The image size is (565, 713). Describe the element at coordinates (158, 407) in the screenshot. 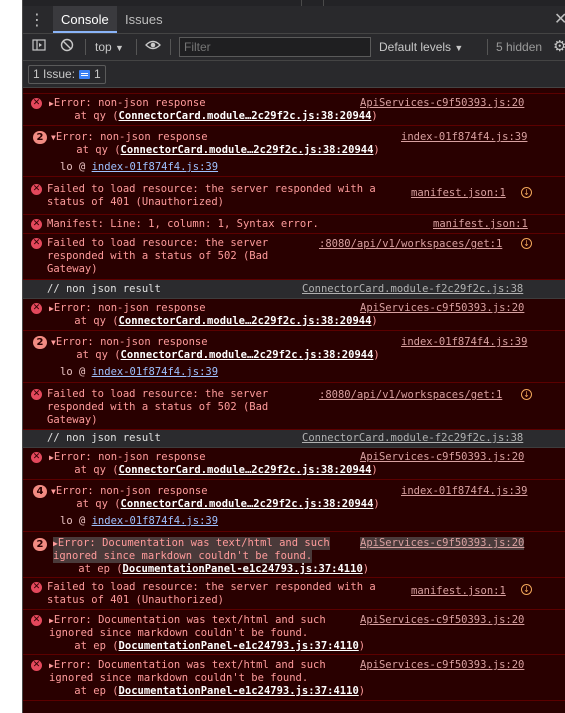

I see `message-text-2: responded with a status of 502 (Bad` at that location.